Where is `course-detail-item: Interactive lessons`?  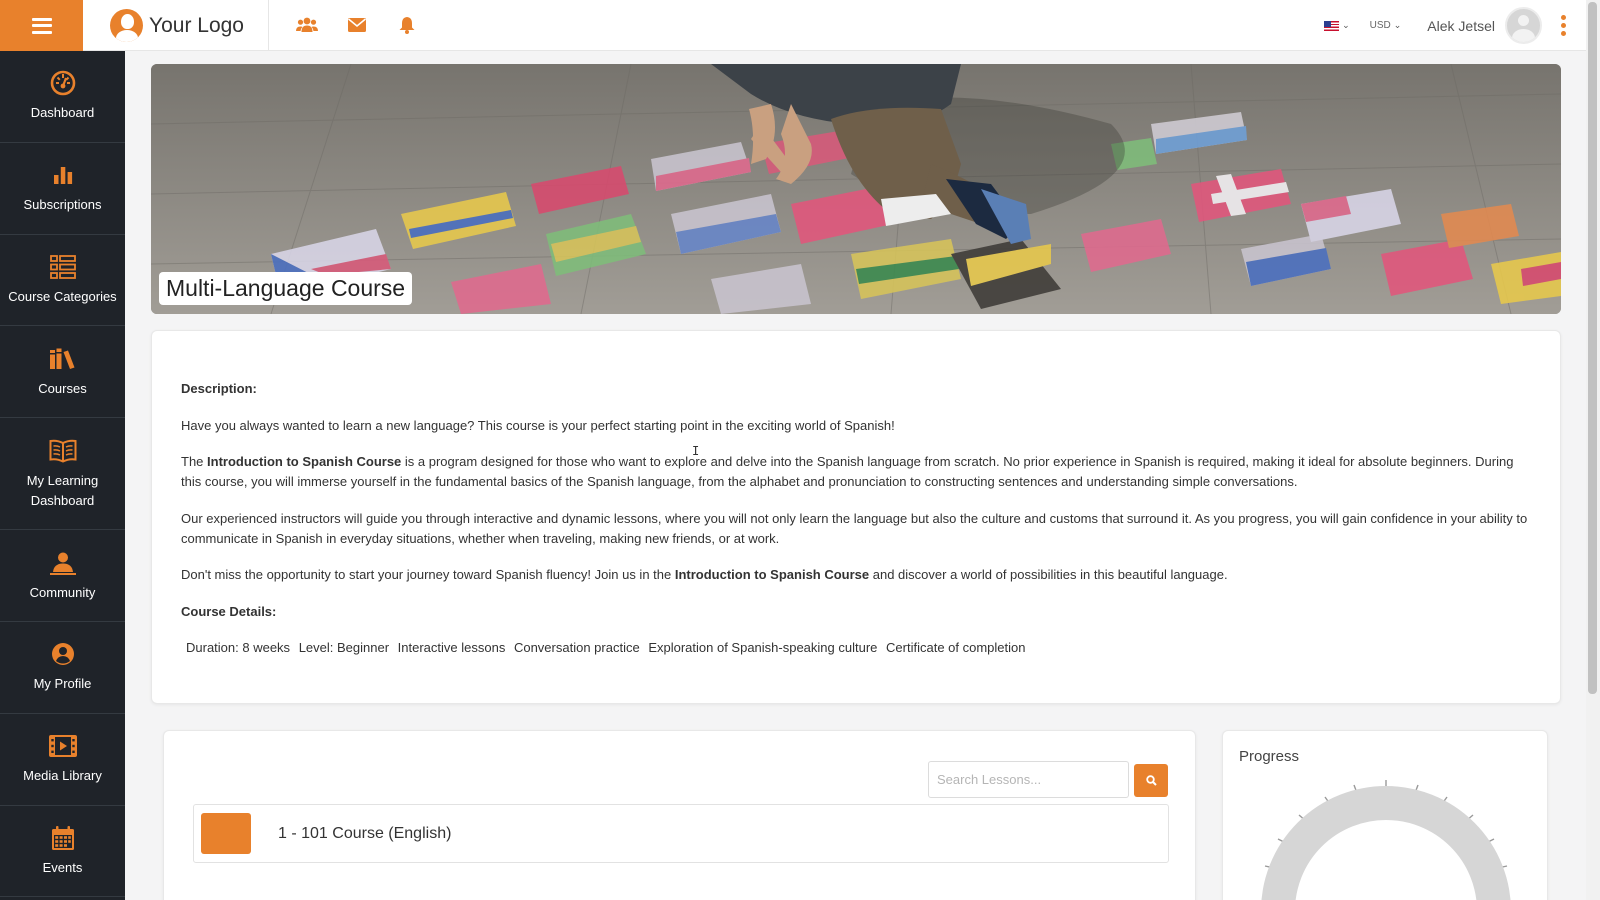 course-detail-item: Interactive lessons is located at coordinates (451, 647).